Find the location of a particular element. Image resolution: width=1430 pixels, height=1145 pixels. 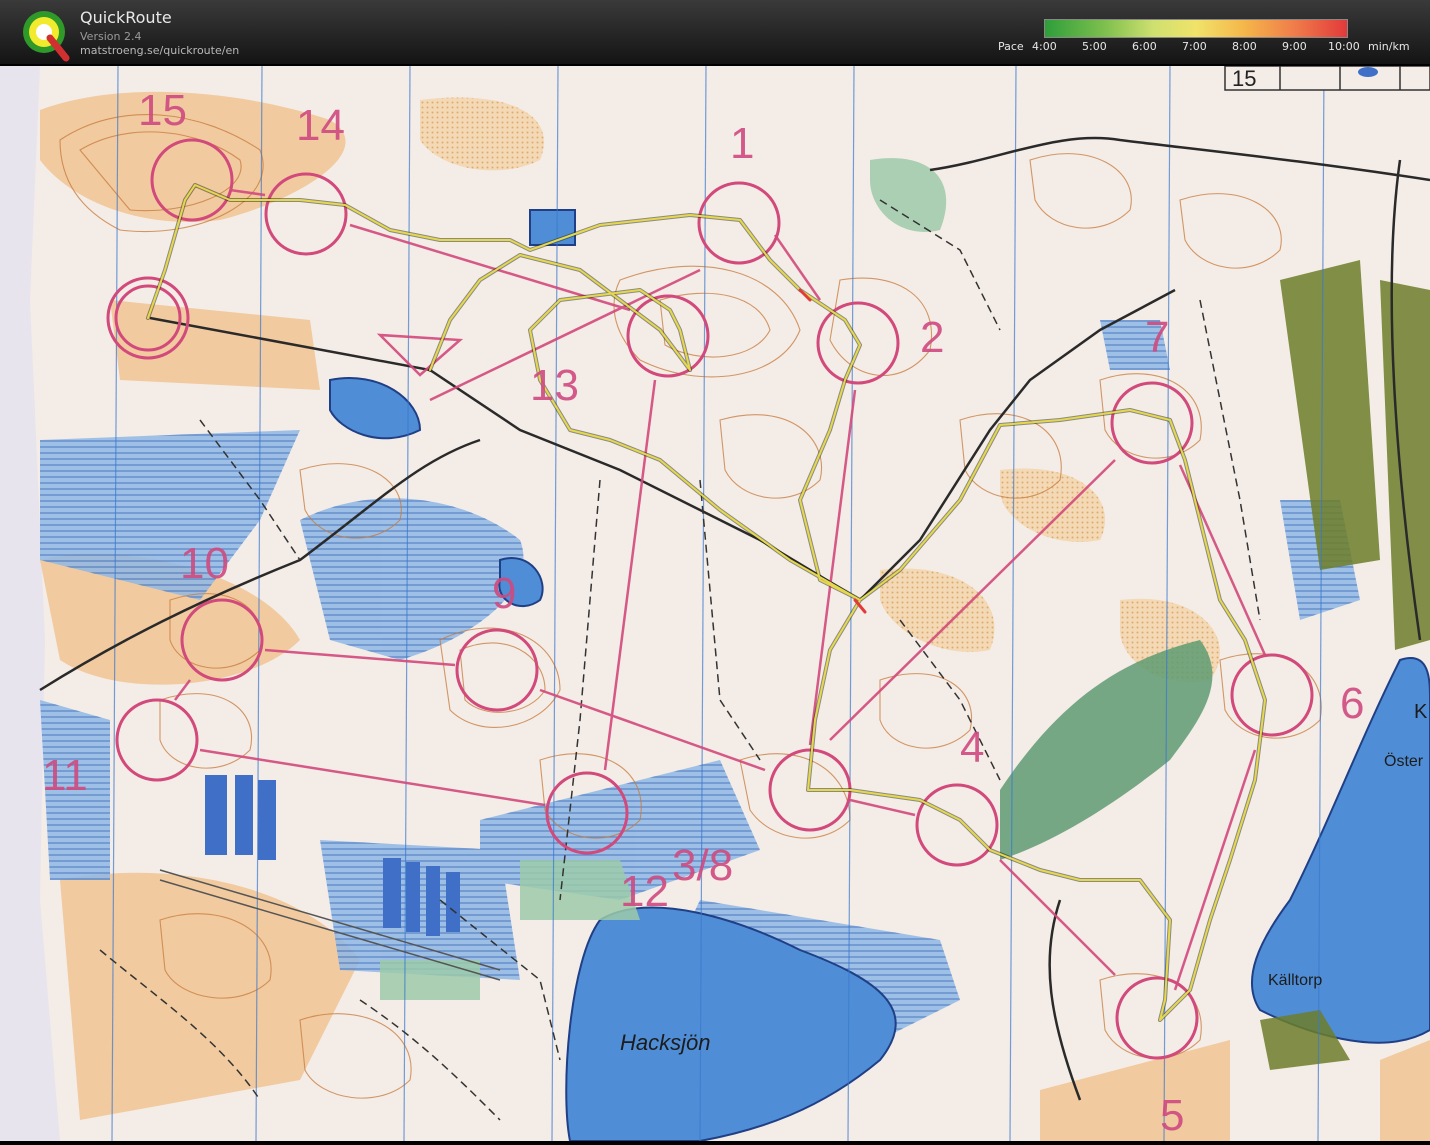

pace-tick: 4:00 is located at coordinates (1044, 46).